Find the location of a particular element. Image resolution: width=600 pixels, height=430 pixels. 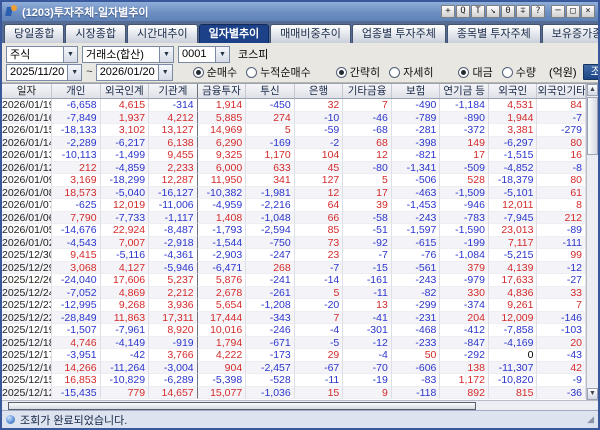

maximize-button: □ is located at coordinates (573, 11).